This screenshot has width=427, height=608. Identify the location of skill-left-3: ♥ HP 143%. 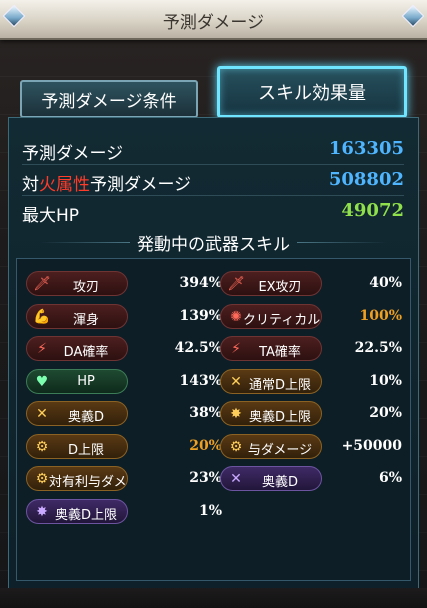
(124, 382).